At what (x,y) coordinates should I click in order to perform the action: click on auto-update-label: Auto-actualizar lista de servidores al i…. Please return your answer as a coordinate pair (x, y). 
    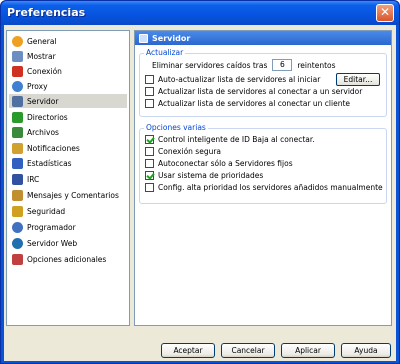
    Looking at the image, I should click on (239, 79).